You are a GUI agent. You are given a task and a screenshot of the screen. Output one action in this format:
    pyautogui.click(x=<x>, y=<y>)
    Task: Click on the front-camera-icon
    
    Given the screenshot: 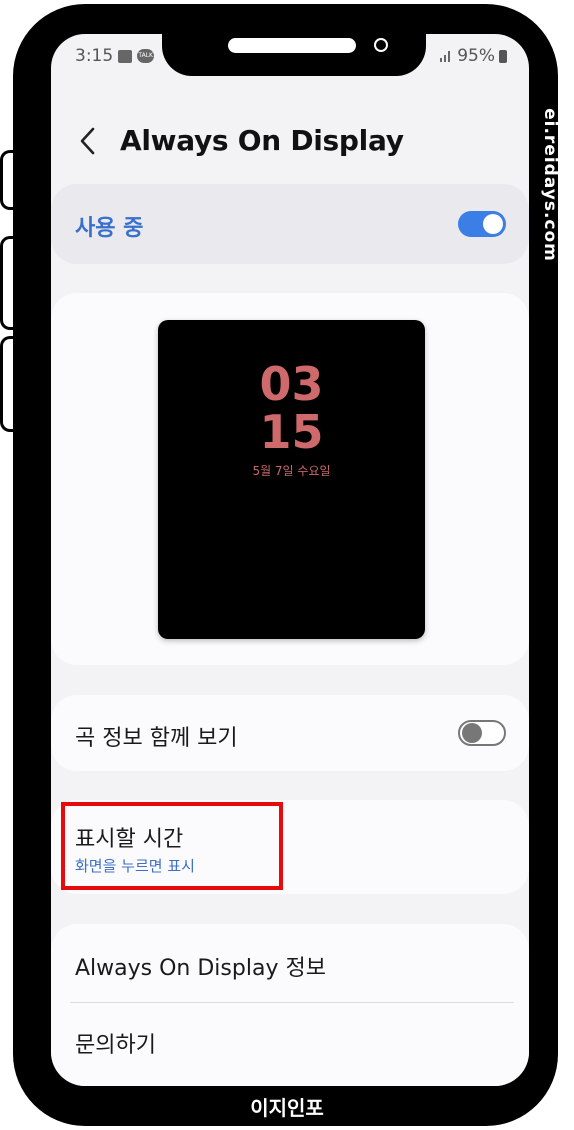 What is the action you would take?
    pyautogui.click(x=381, y=45)
    